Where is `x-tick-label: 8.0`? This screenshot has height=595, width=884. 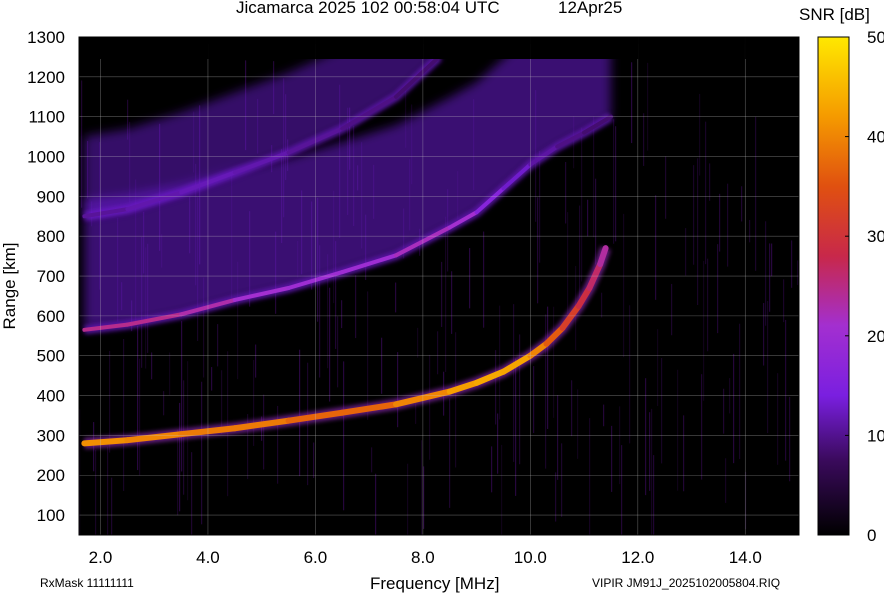
x-tick-label: 8.0 is located at coordinates (423, 557).